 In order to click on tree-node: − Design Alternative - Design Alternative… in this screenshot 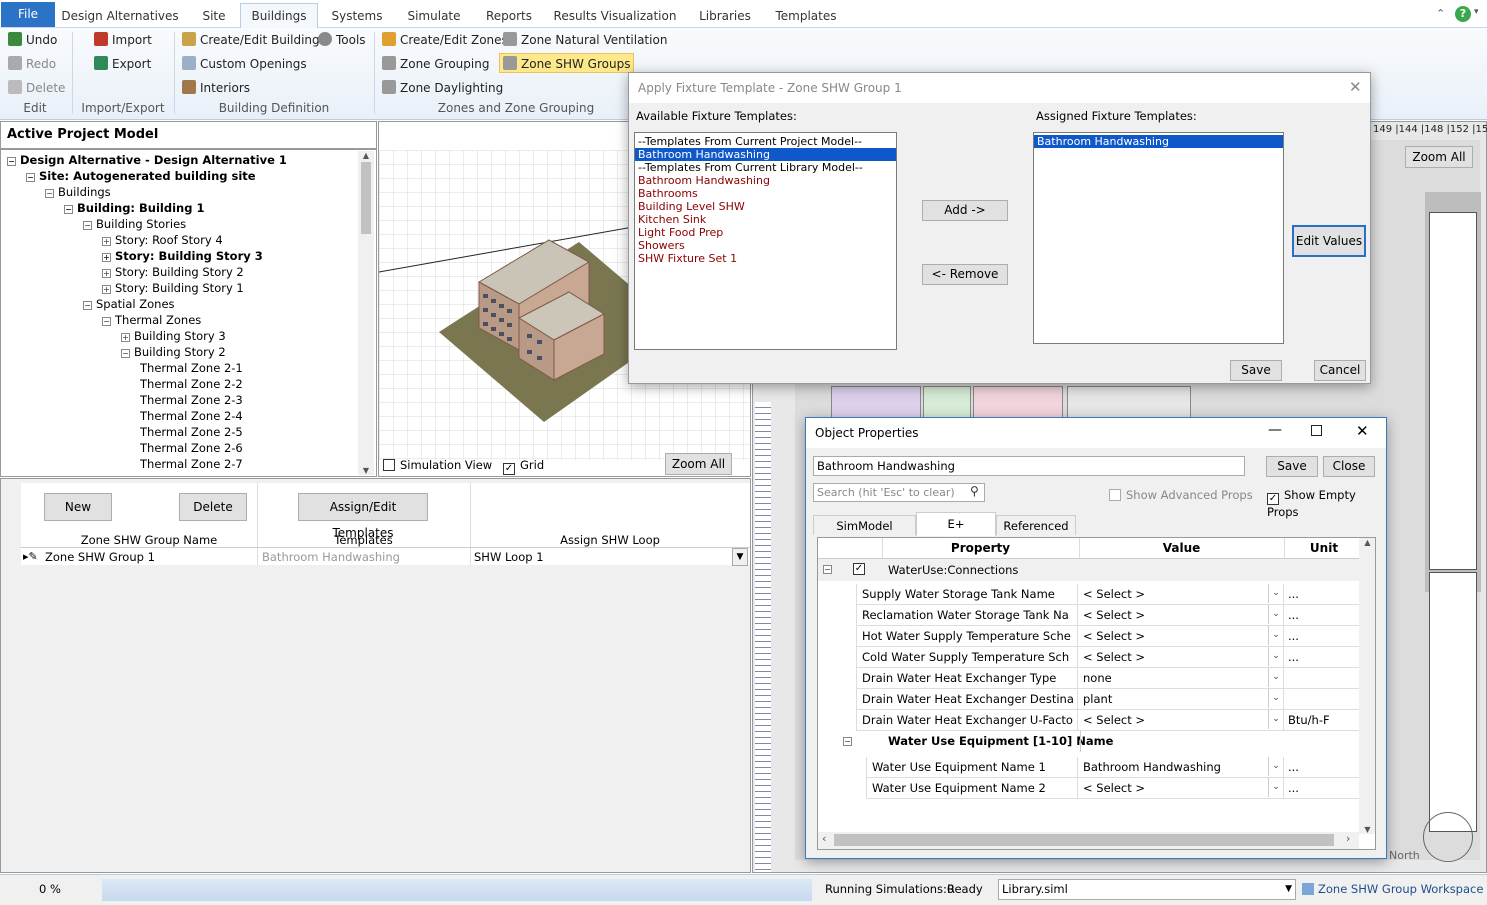, I will do `click(188, 160)`.